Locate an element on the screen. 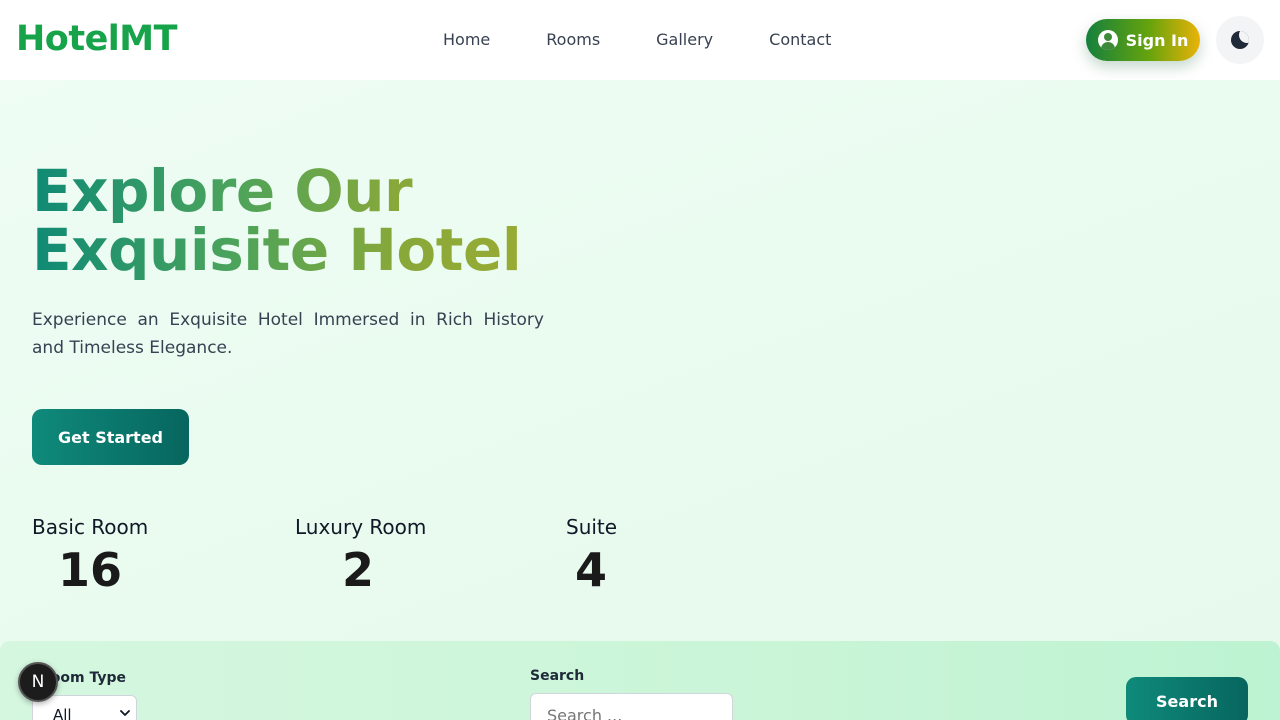  stat-value: 2 is located at coordinates (357, 570).